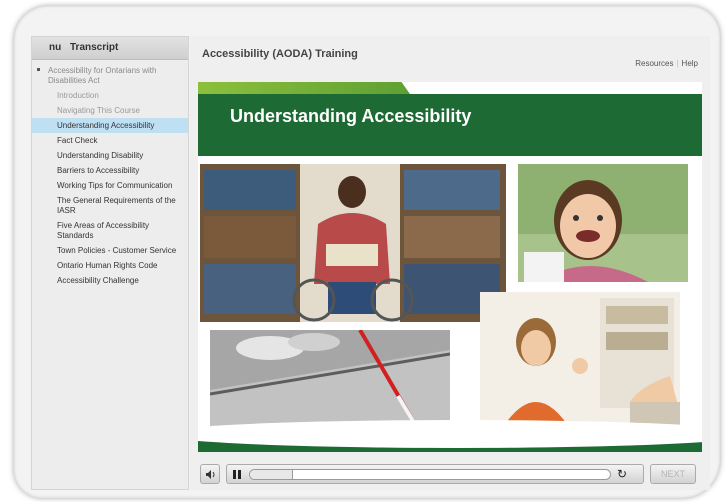 The height and width of the screenshot is (502, 727). I want to click on sidebar-tabs: nu Transcript, so click(110, 48).